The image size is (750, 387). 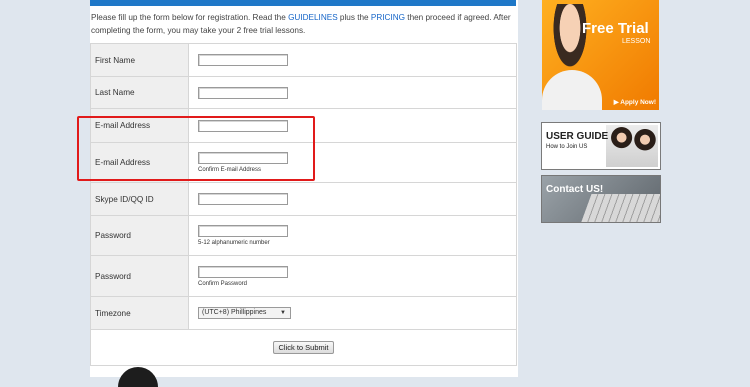 I want to click on row-skype: Skype ID/QQ ID, so click(x=303, y=199).